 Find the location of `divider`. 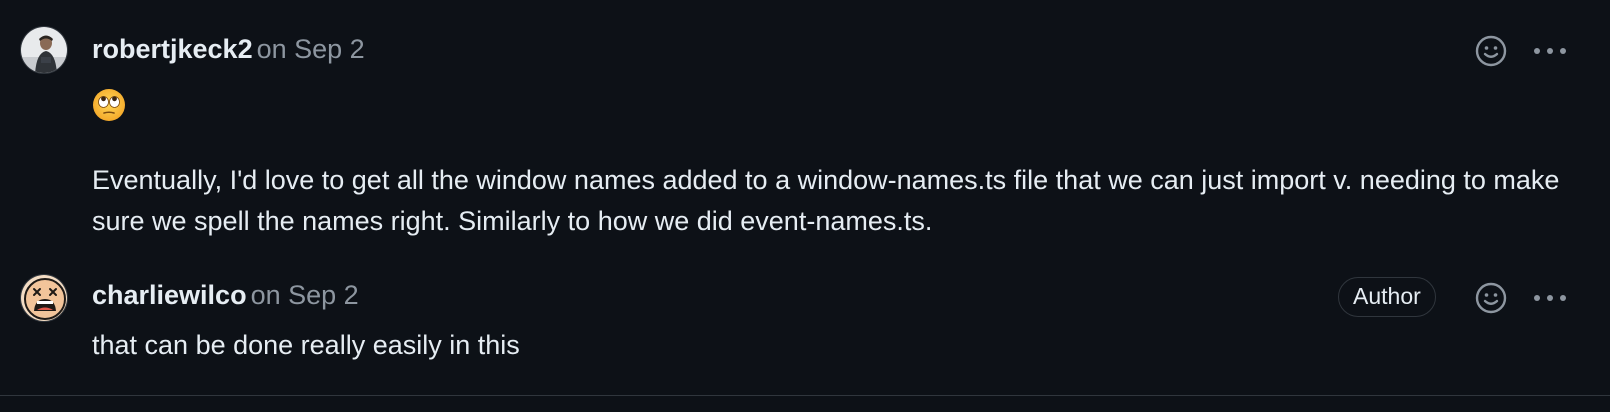

divider is located at coordinates (805, 399).